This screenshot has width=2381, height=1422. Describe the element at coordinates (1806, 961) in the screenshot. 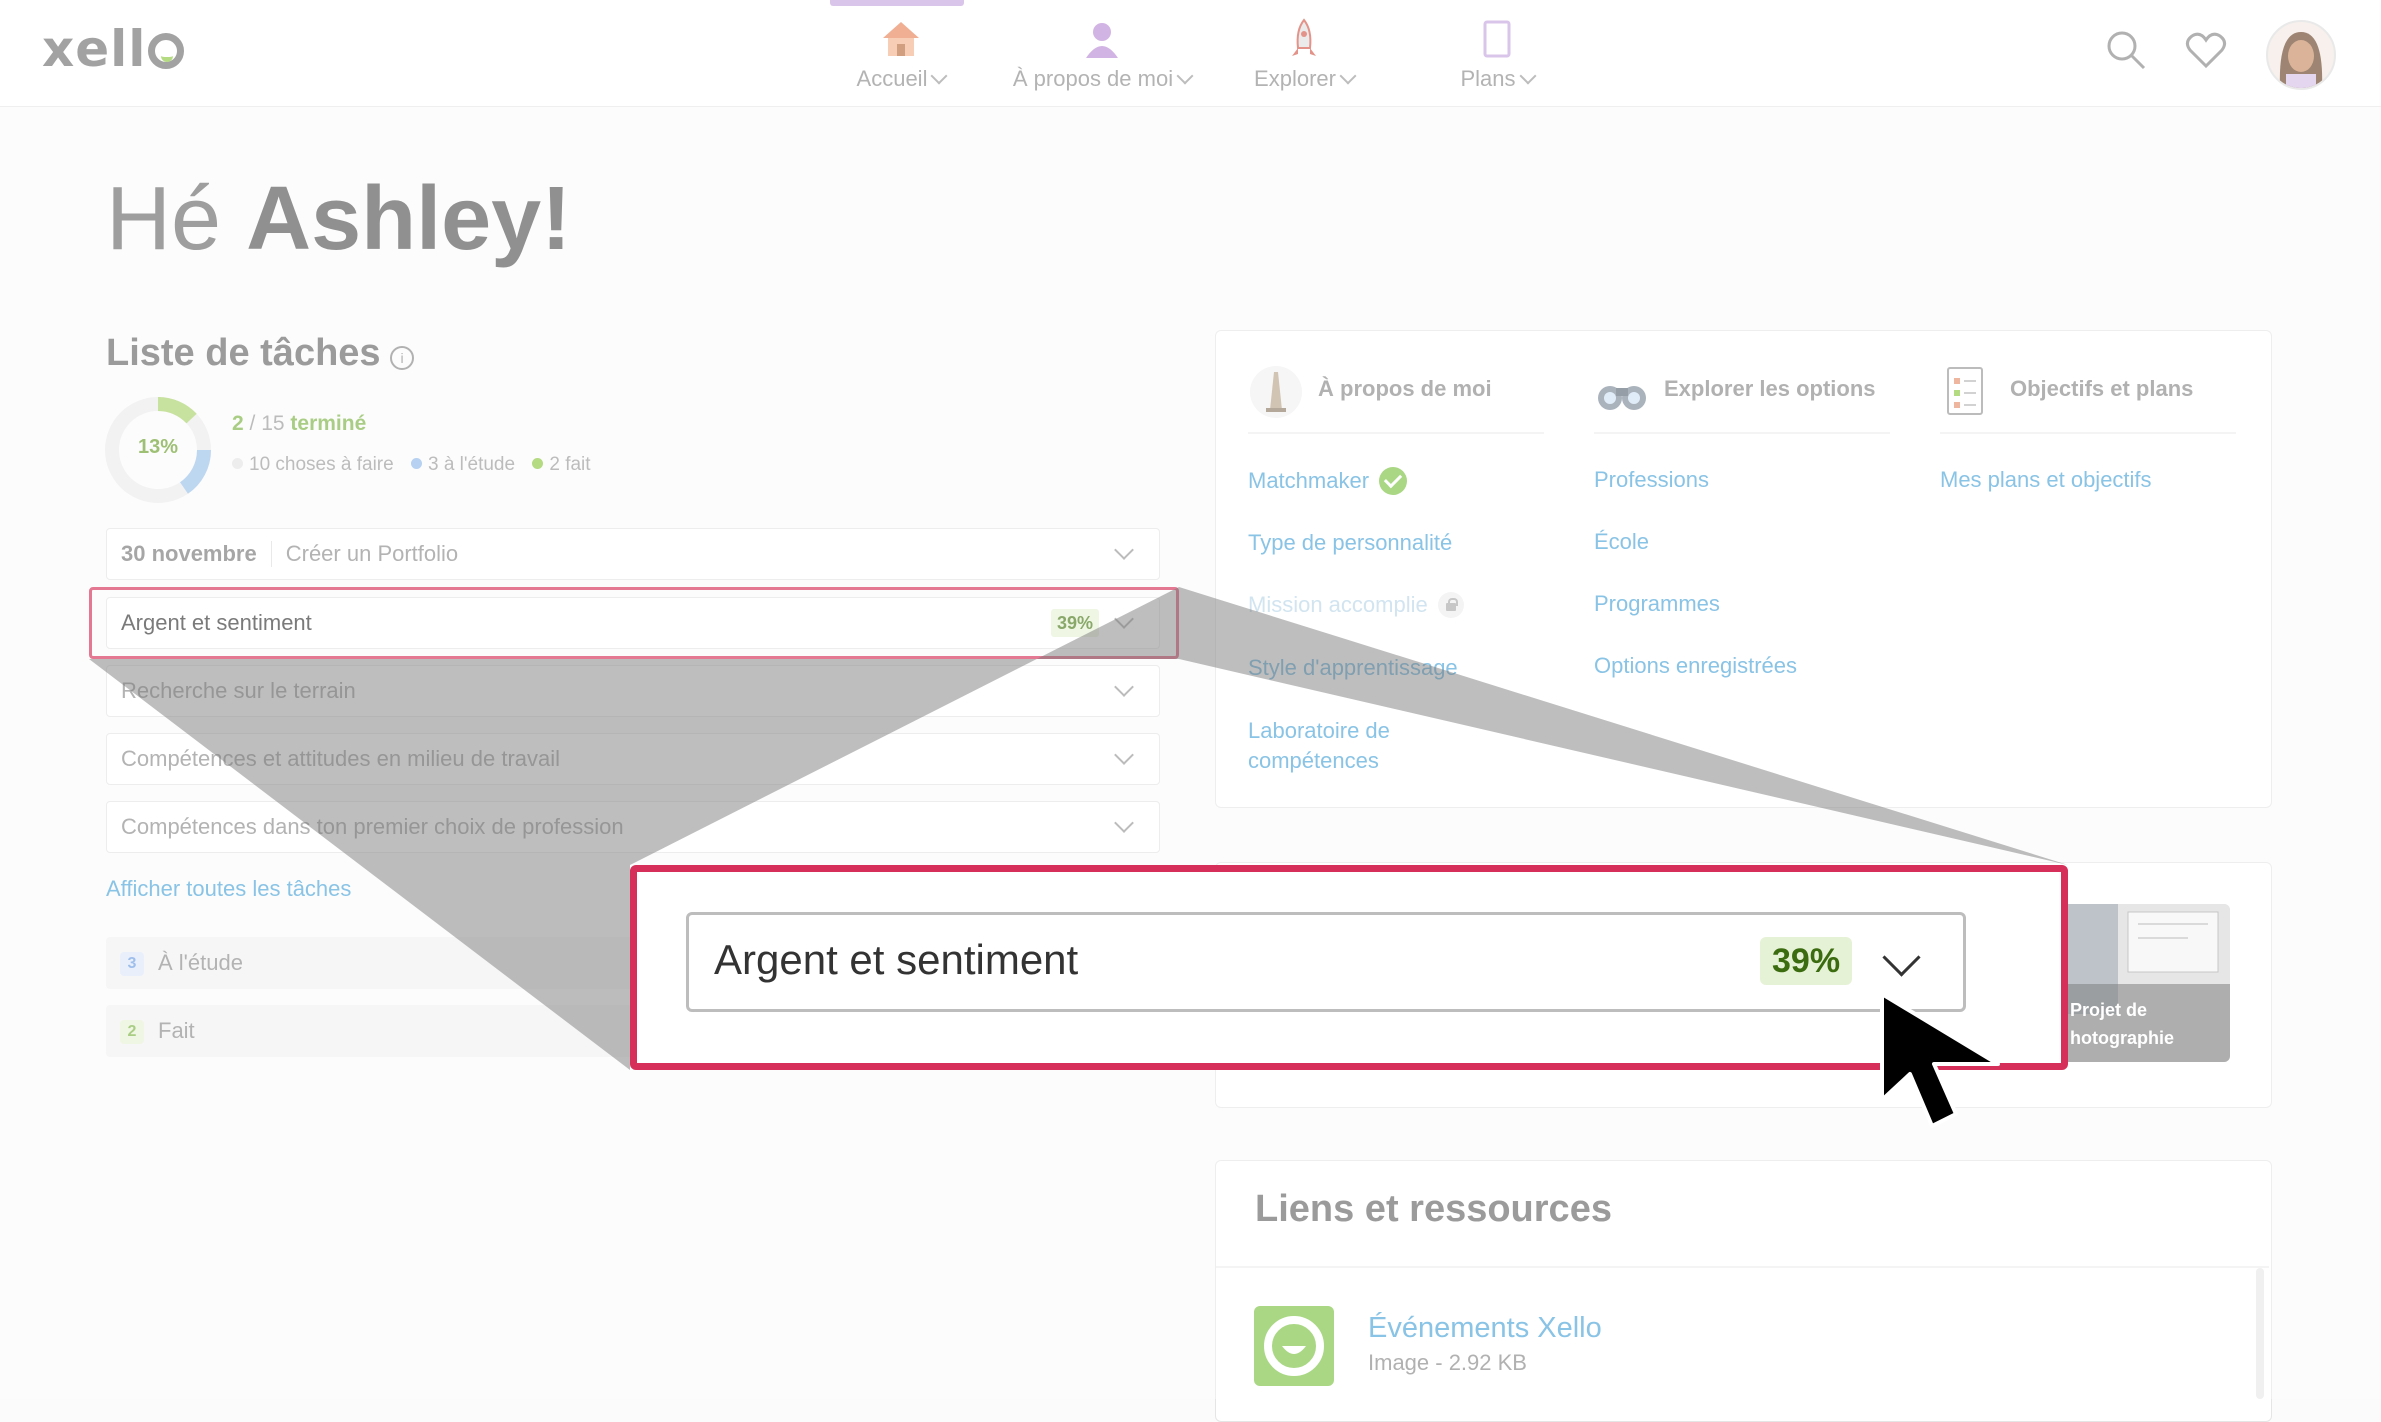

I see `zoom-percent-badge: 39%` at that location.